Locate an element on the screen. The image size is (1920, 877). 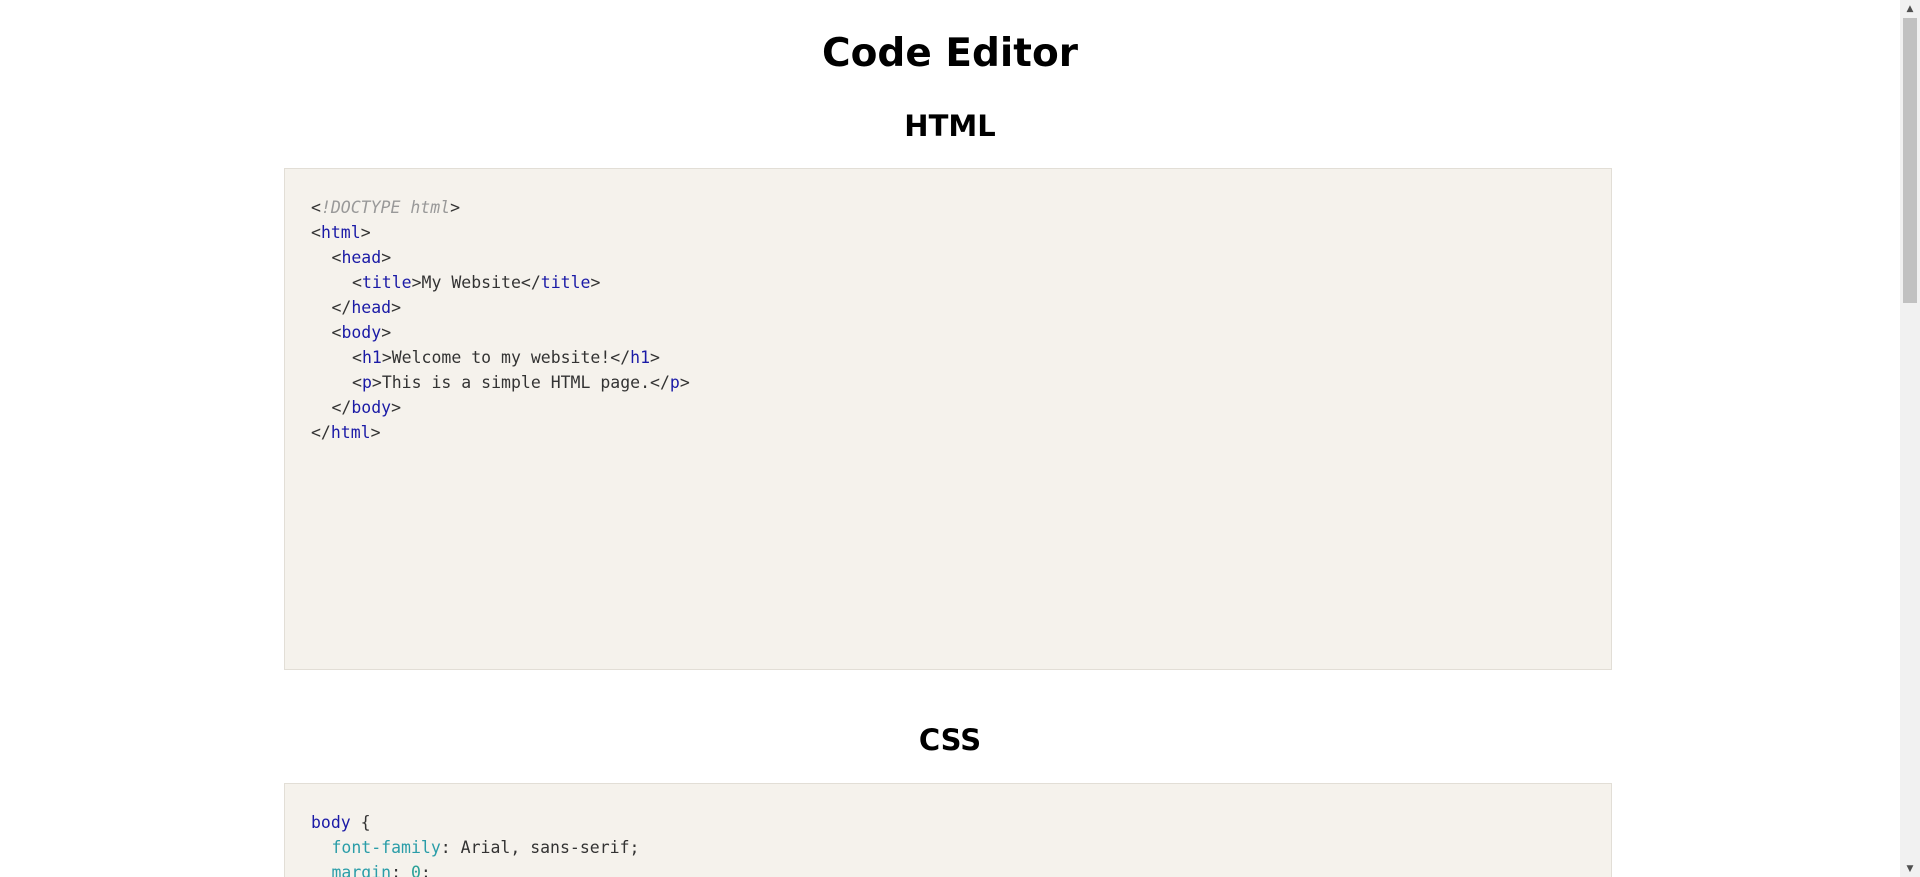
html-code-line: <head> is located at coordinates (948, 257).